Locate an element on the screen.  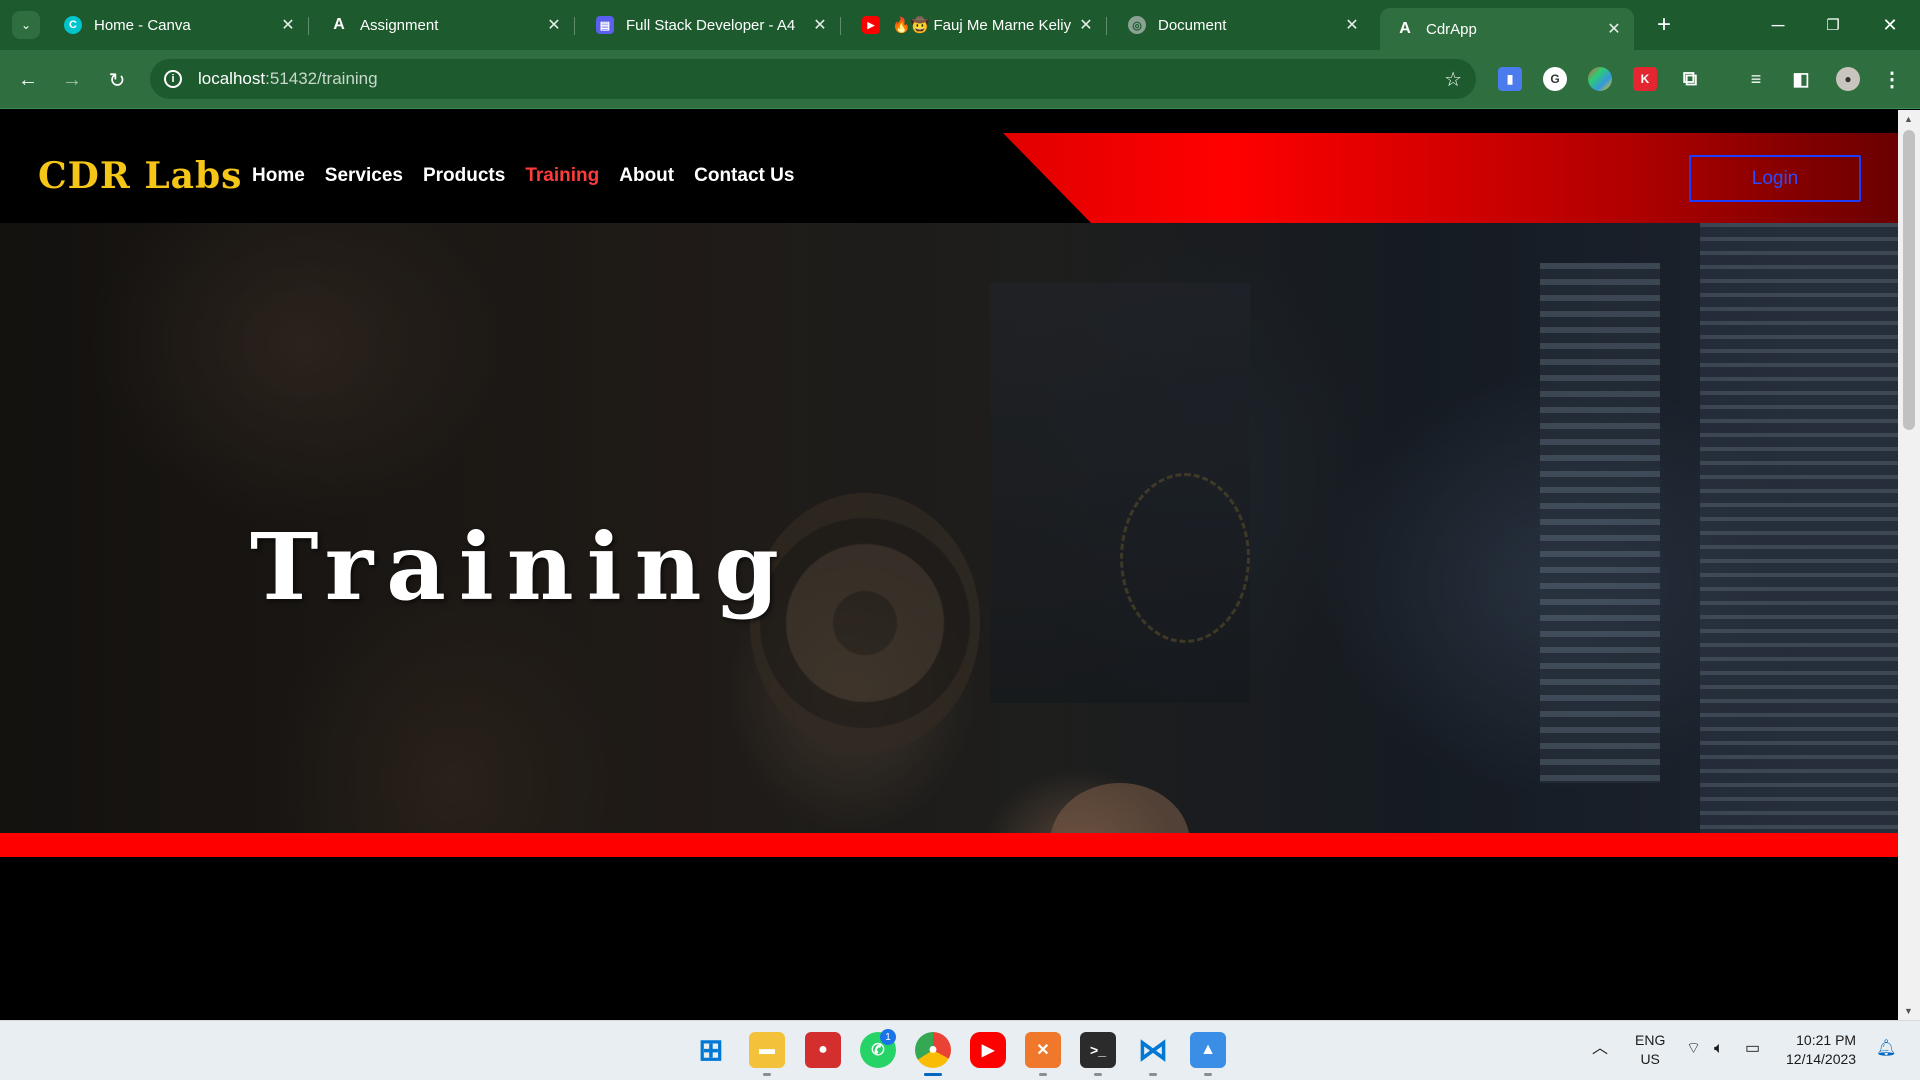
tab-title: Document is located at coordinates (1192, 25).